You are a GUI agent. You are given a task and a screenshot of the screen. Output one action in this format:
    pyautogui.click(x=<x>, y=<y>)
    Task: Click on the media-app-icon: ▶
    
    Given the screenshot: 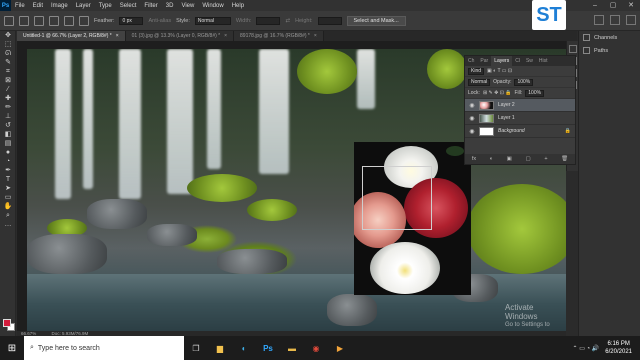 What is the action you would take?
    pyautogui.click(x=340, y=348)
    